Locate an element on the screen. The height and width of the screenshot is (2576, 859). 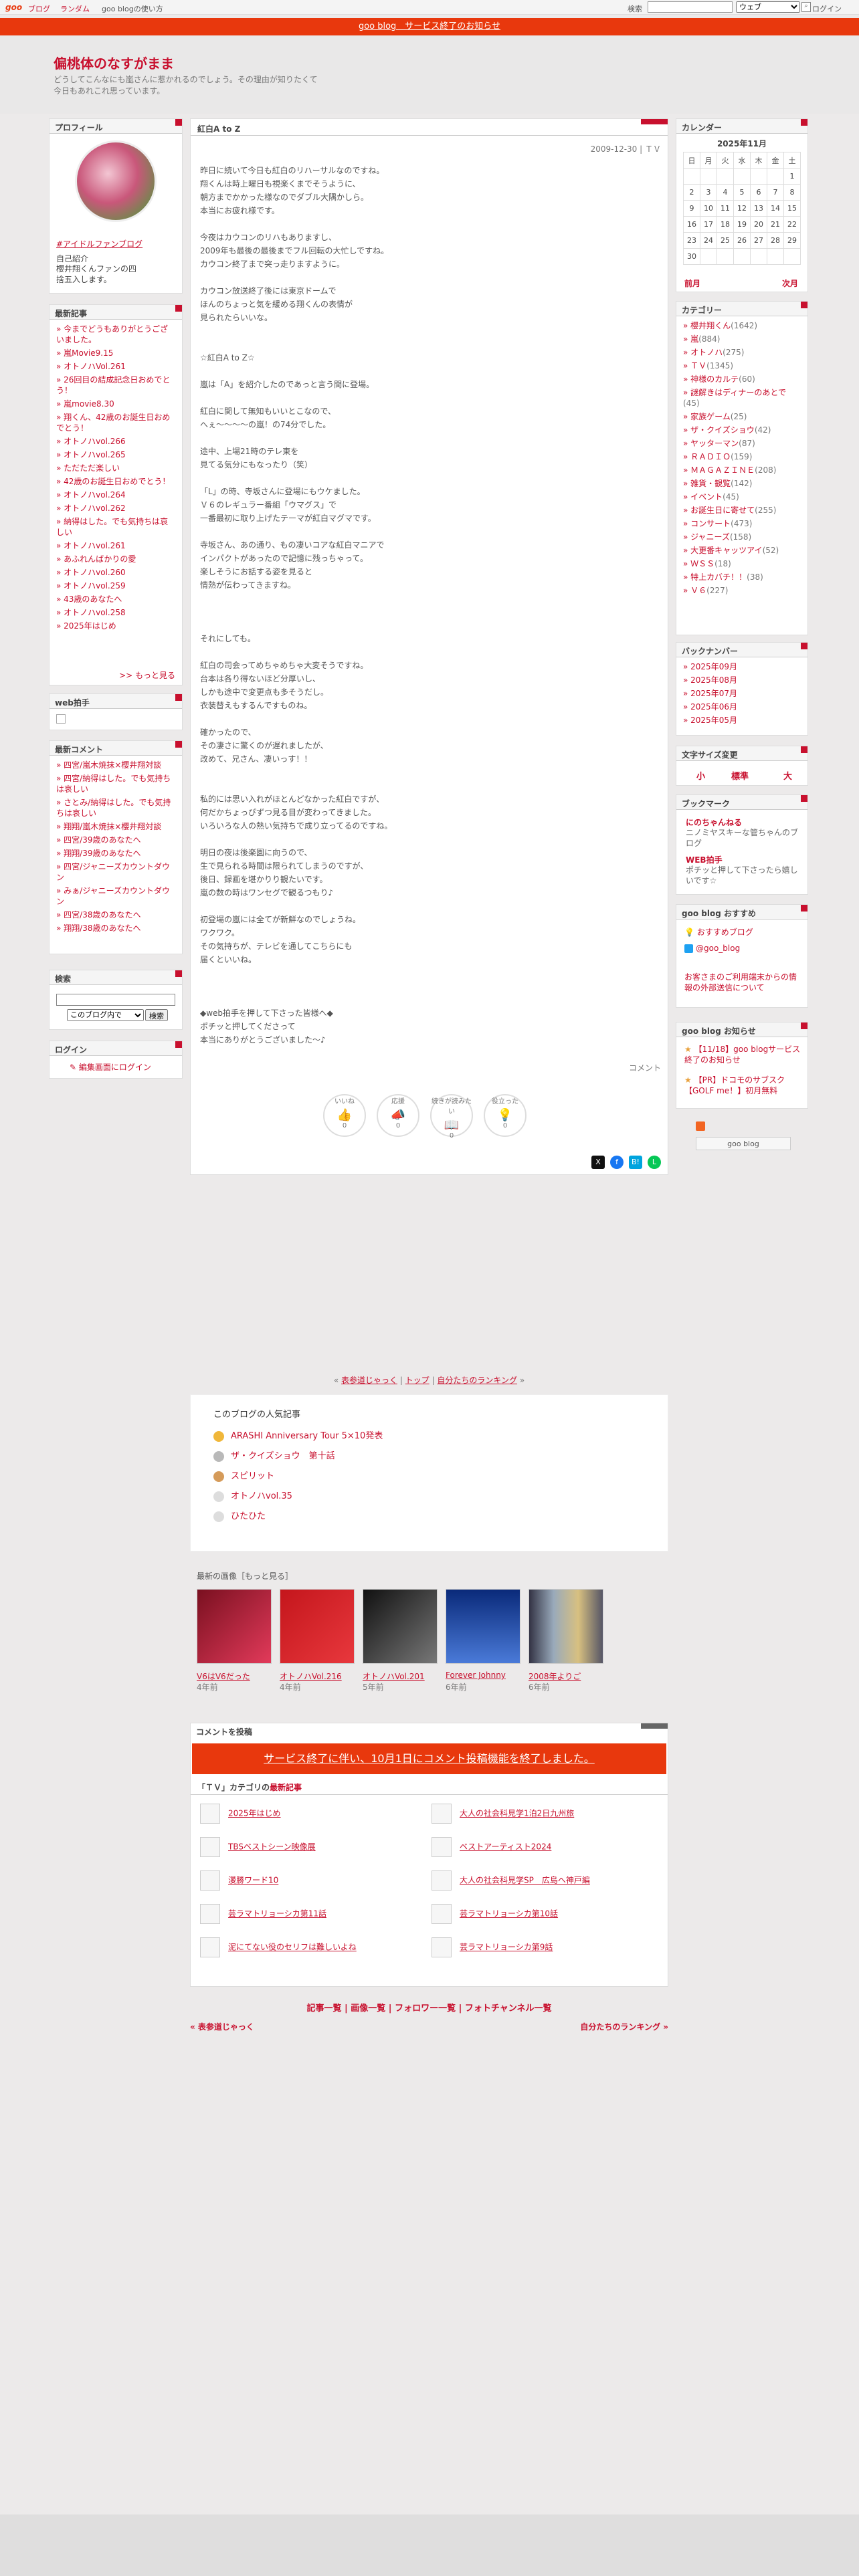
category-item: ＲＡＤＩＯ(159) is located at coordinates (742, 457).